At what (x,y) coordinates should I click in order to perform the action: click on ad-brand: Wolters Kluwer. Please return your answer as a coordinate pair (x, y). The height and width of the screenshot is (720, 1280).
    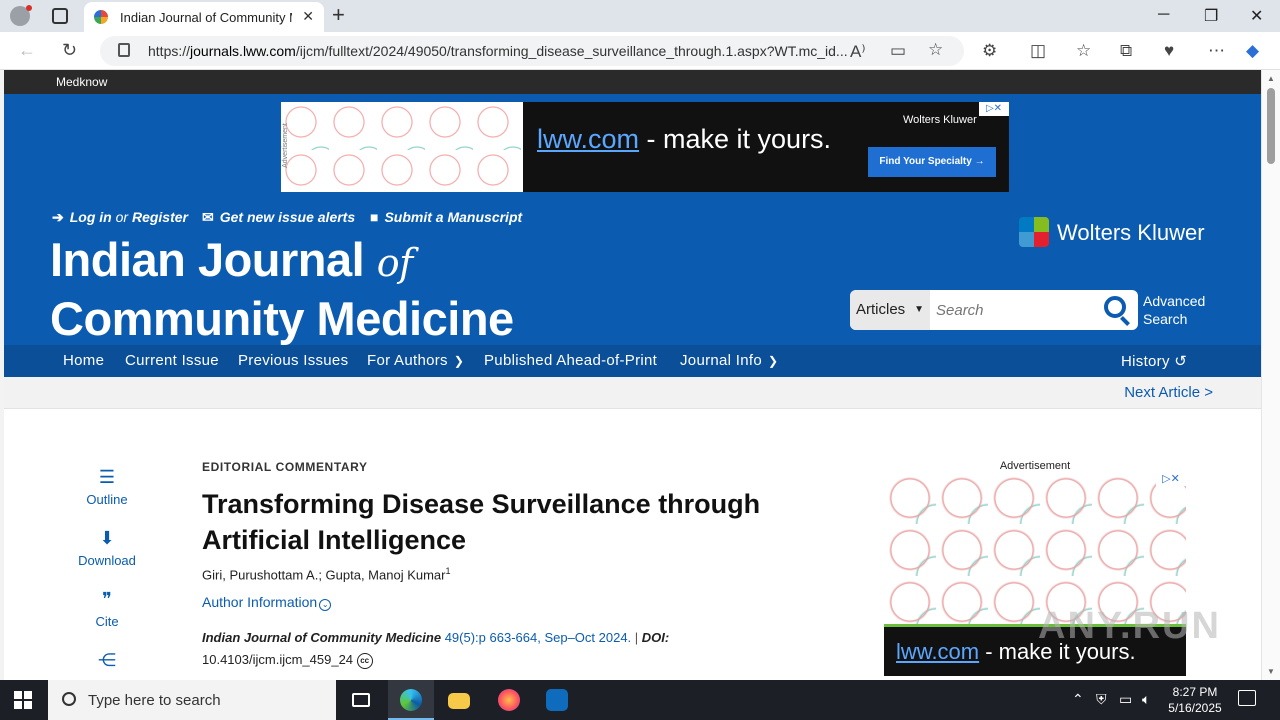
    Looking at the image, I should click on (940, 120).